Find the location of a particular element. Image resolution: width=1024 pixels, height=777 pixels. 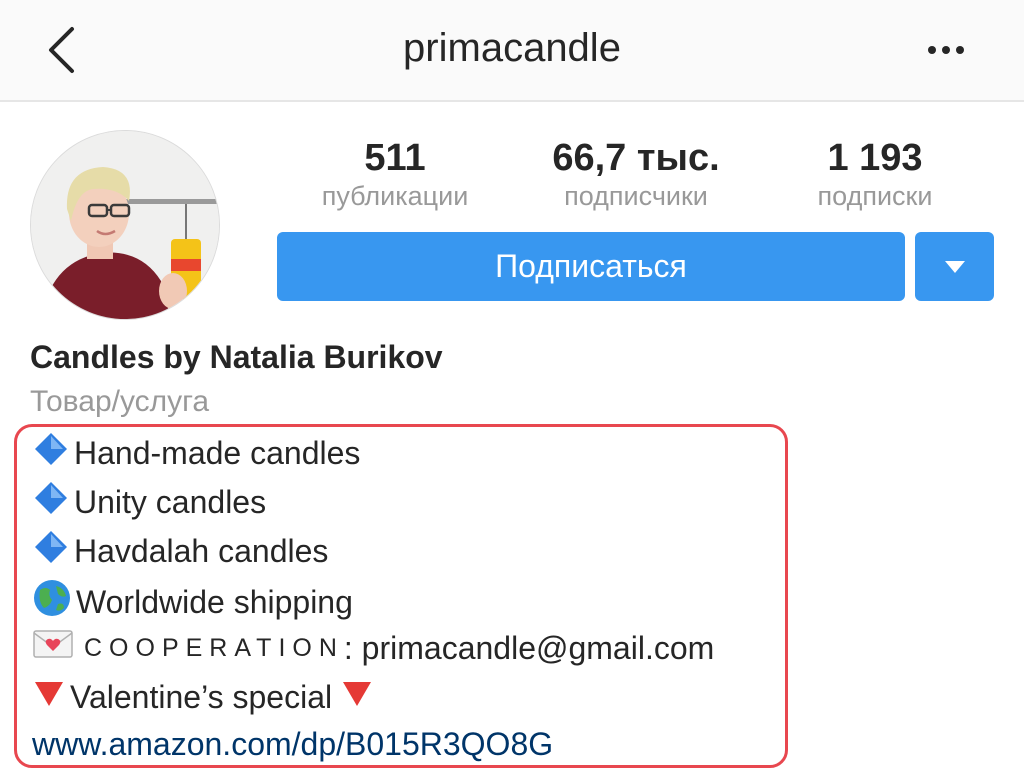

following-stat: 1 193 подписки is located at coordinates (875, 175).